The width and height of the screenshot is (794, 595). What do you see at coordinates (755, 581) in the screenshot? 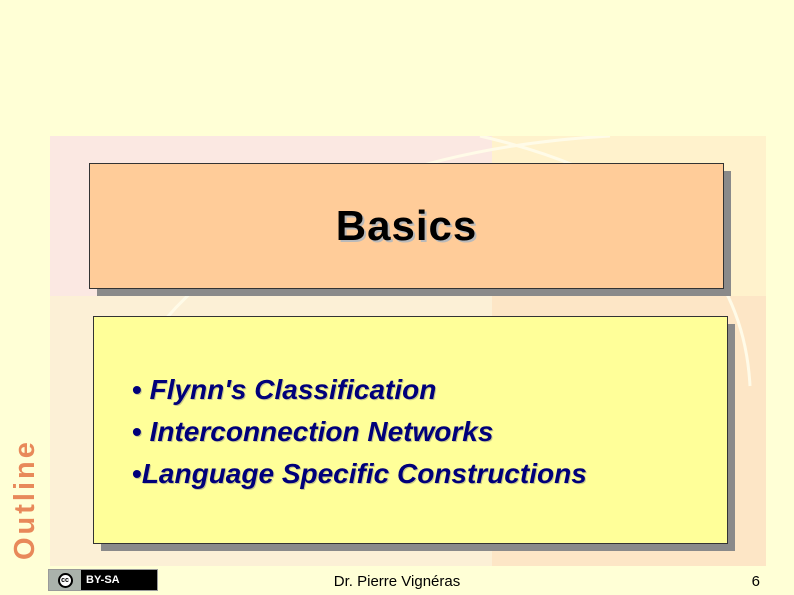
I see `page-number: 6` at bounding box center [755, 581].